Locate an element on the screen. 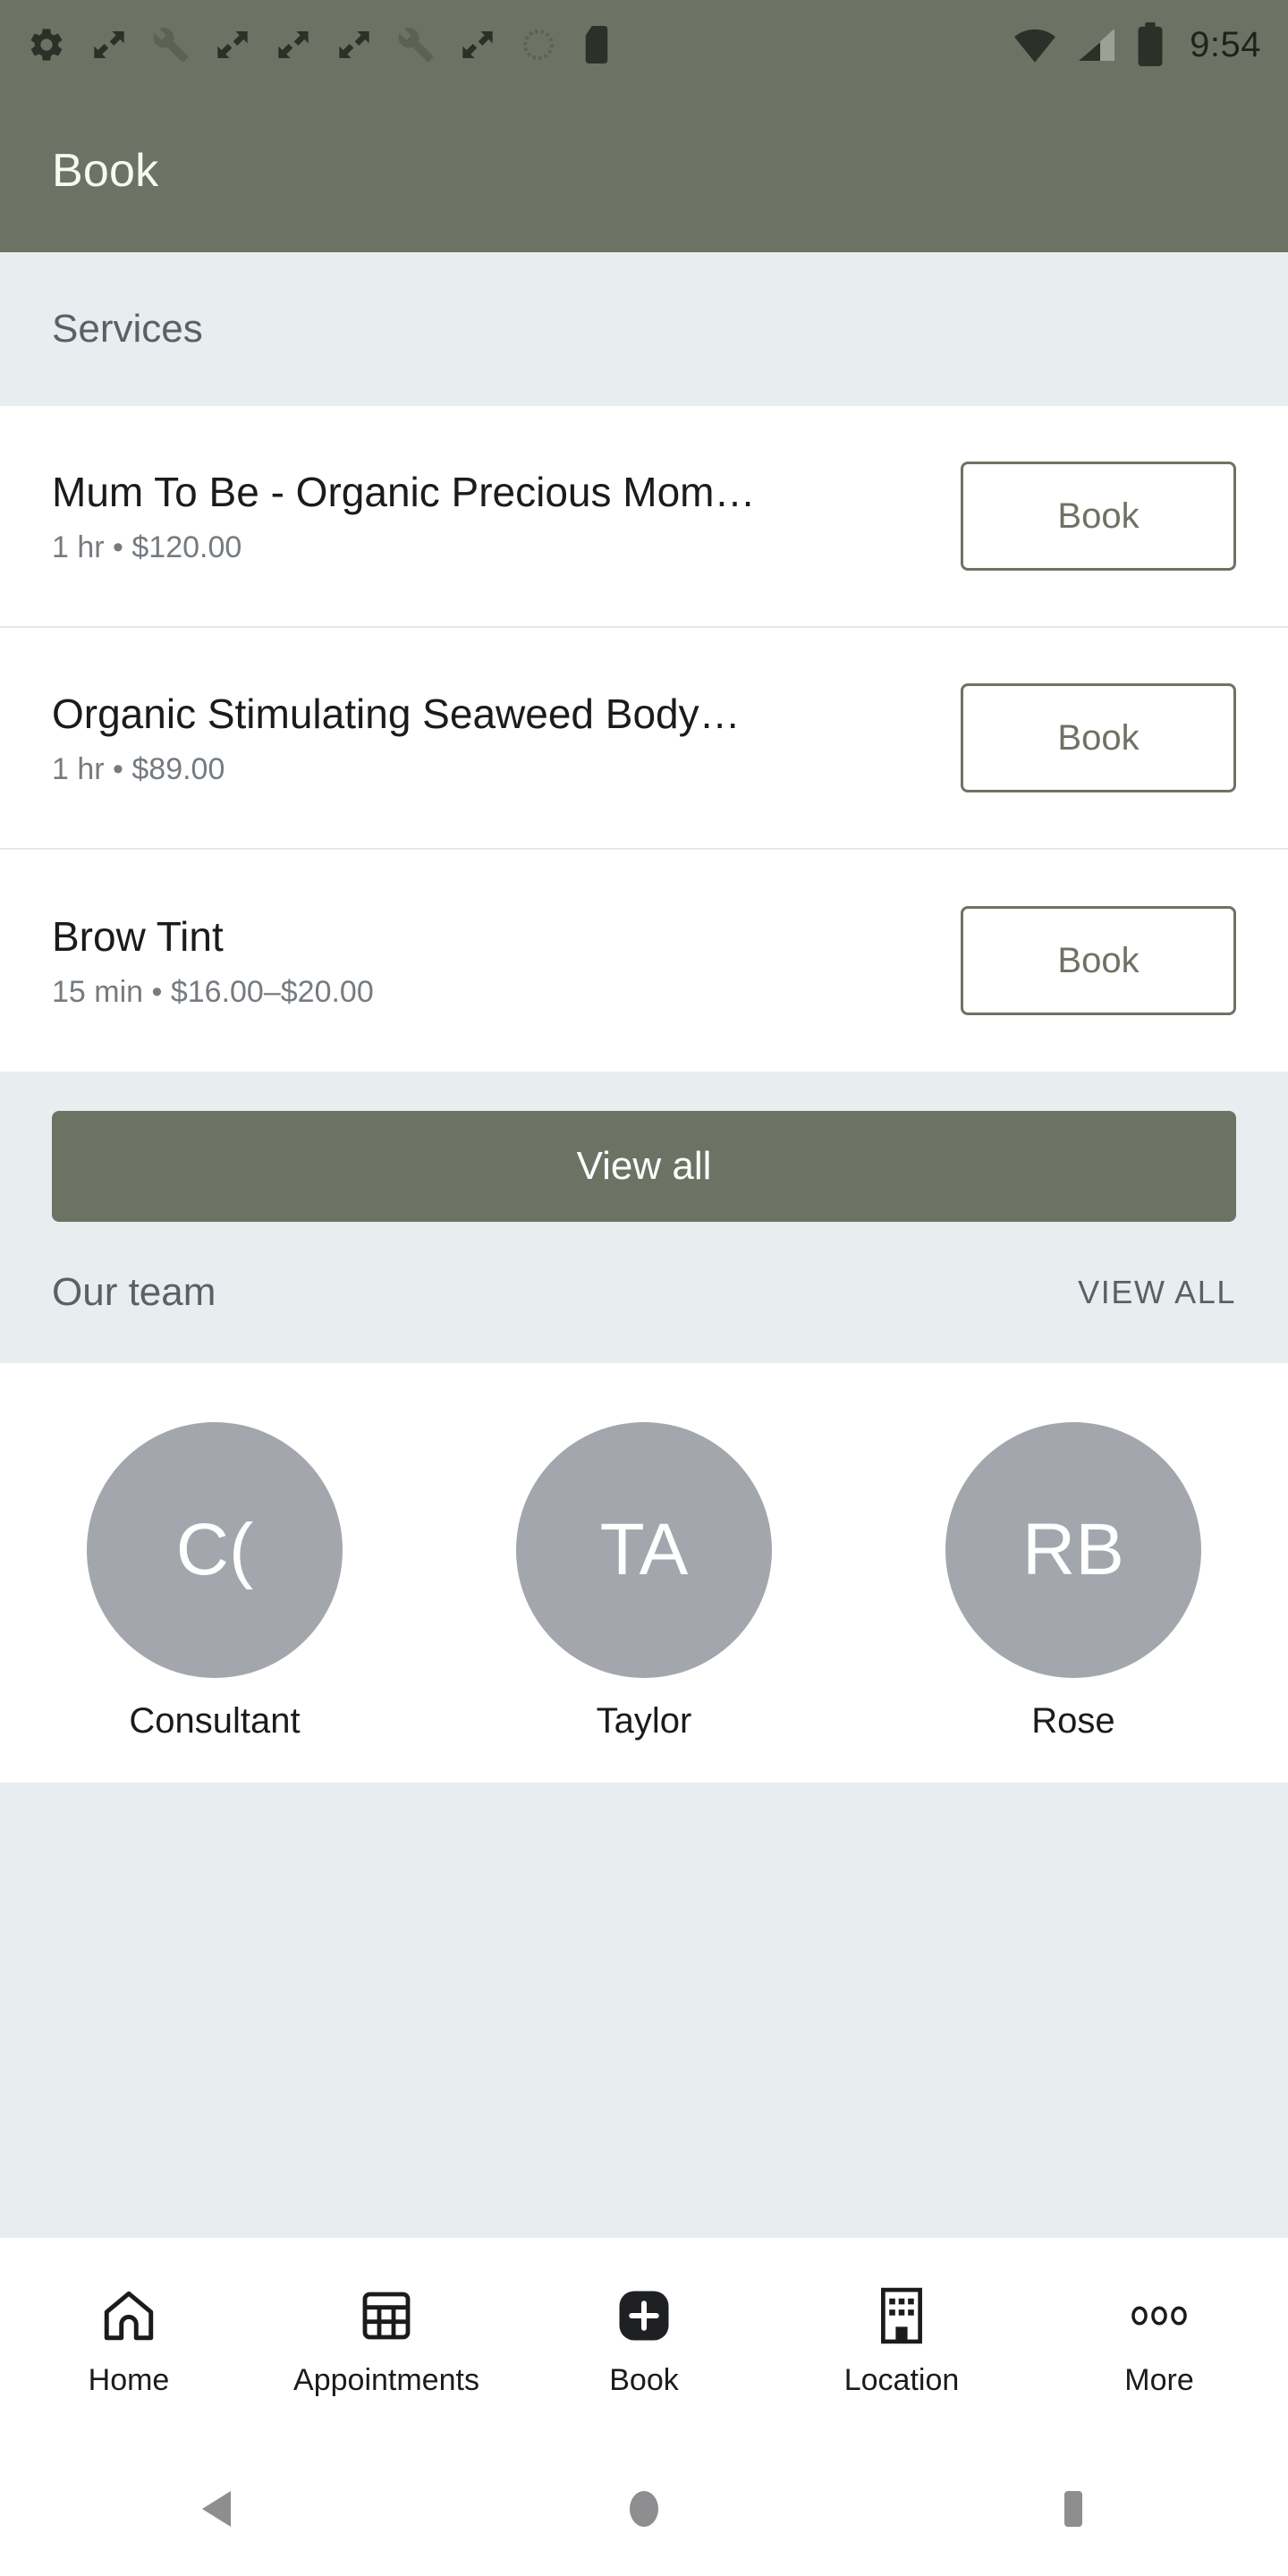 The width and height of the screenshot is (1288, 2576). team-member-name: Consultant is located at coordinates (215, 1721).